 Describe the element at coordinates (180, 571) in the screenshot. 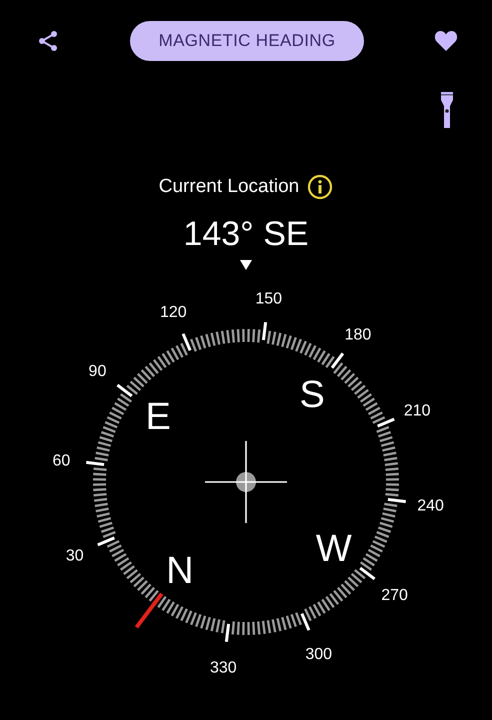

I see `cardinal-letter: N` at that location.